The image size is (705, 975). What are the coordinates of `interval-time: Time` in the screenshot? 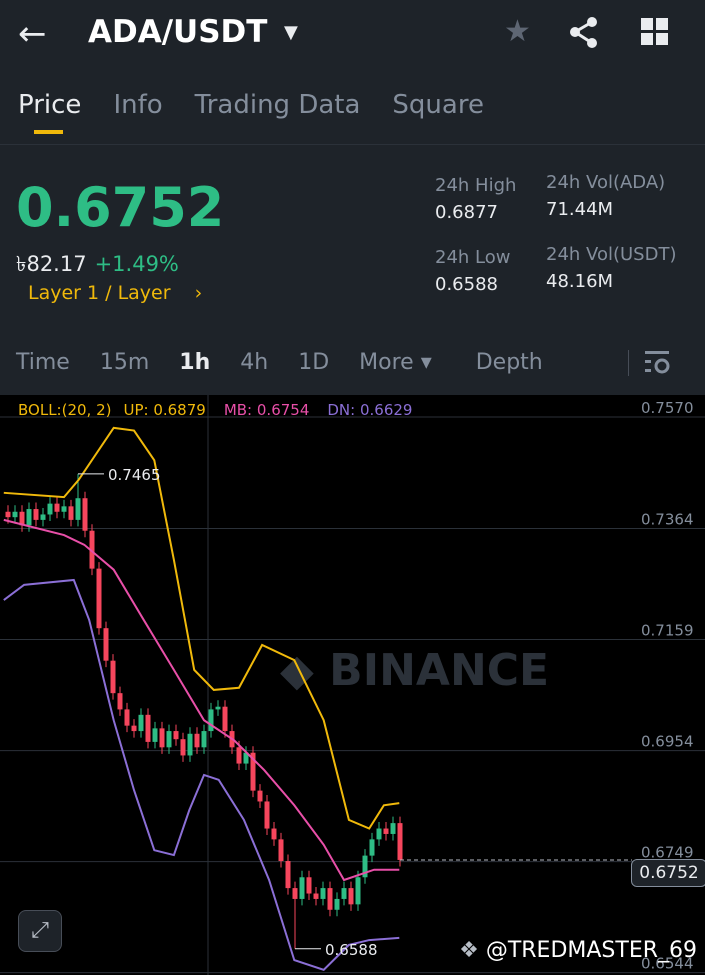 It's located at (43, 362).